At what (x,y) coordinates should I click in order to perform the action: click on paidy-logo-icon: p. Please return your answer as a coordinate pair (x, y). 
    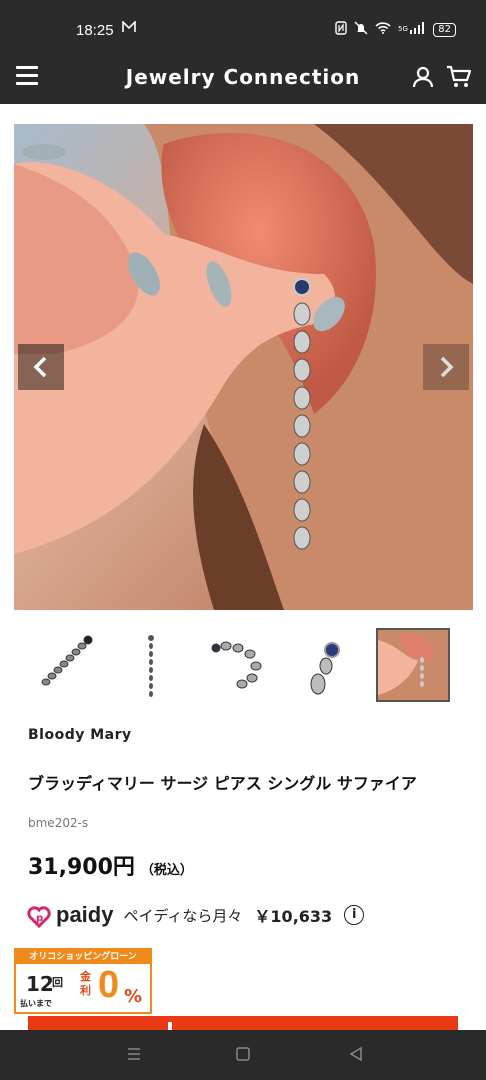
    Looking at the image, I should click on (39, 917).